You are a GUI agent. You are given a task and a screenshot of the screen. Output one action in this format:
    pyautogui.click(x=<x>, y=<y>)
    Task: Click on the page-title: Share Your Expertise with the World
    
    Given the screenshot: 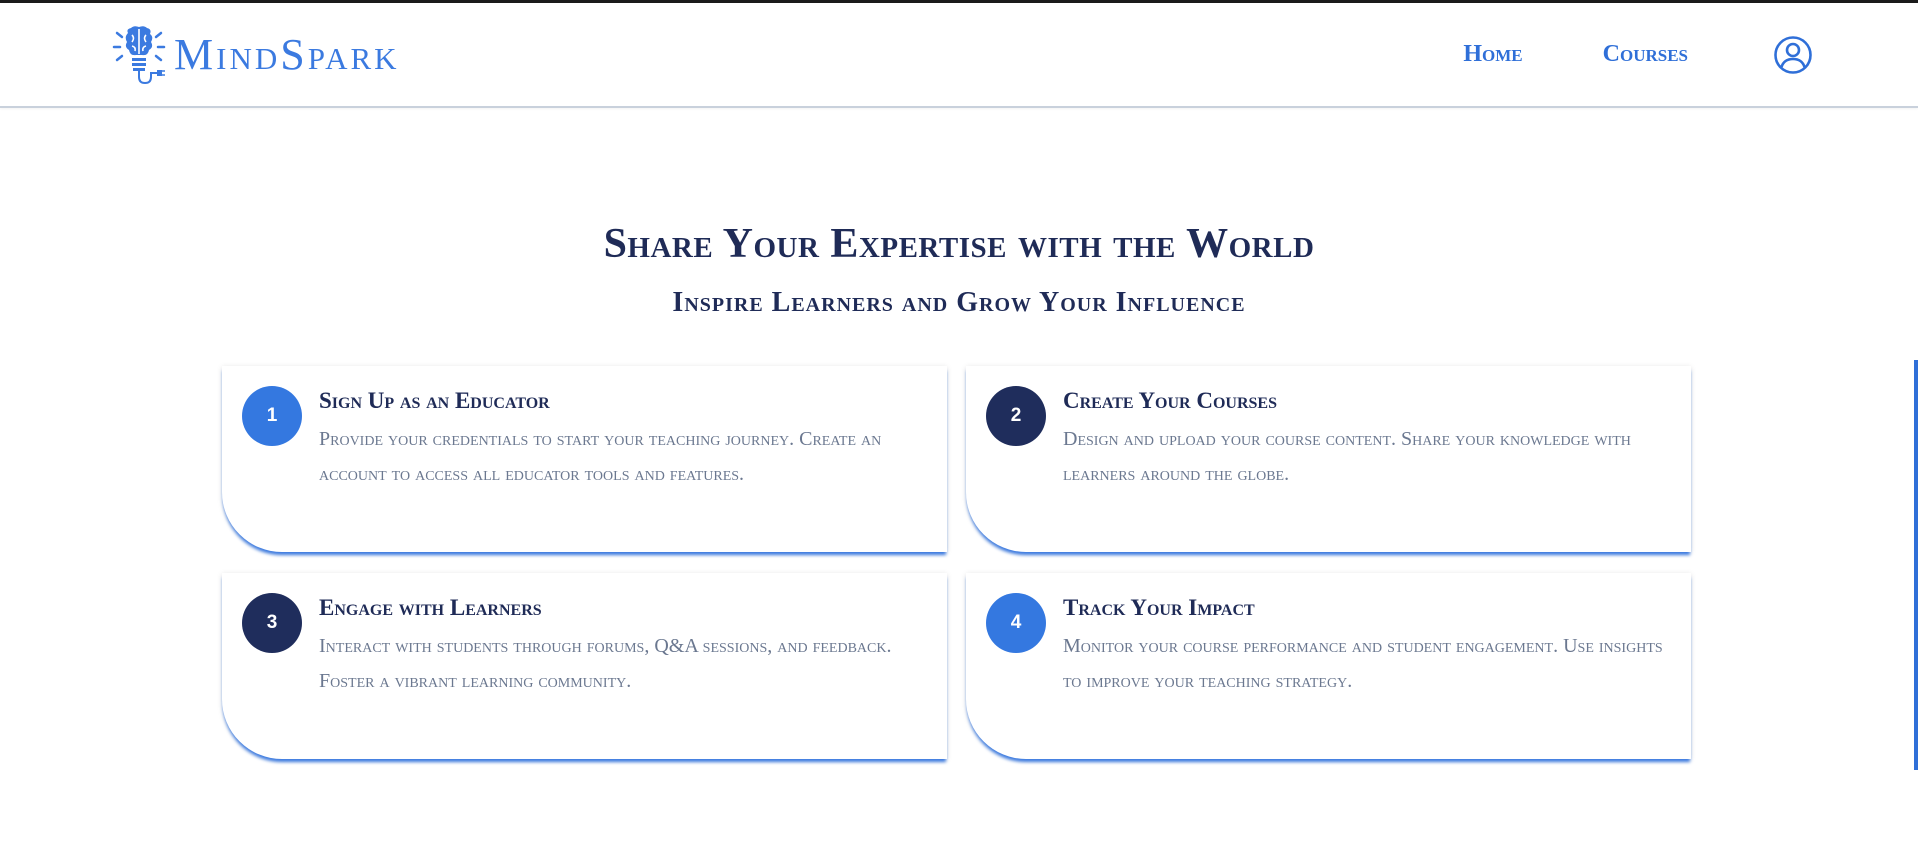 What is the action you would take?
    pyautogui.click(x=959, y=244)
    